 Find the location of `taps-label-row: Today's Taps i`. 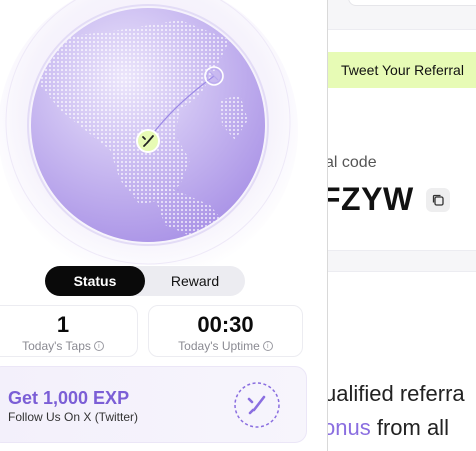

taps-label-row: Today's Taps i is located at coordinates (68, 346).